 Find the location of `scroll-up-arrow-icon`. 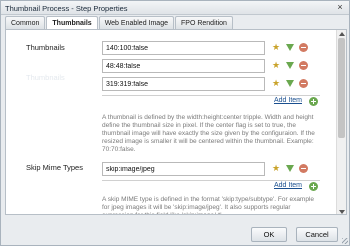

scroll-up-arrow-icon is located at coordinates (342, 34).